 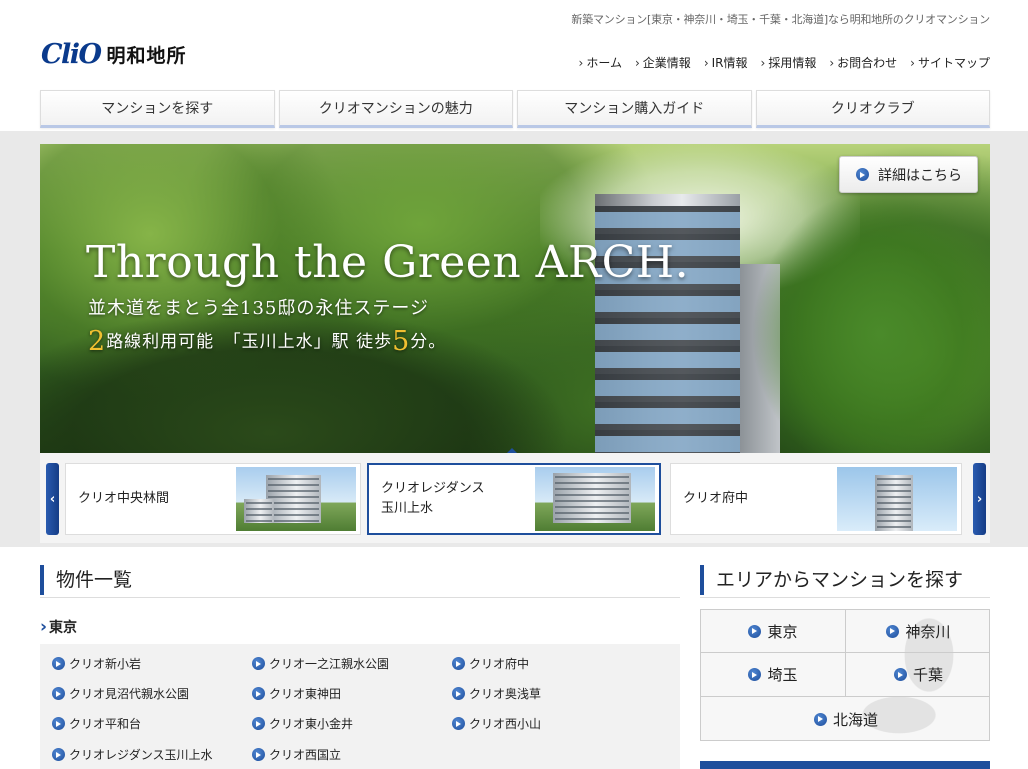 What do you see at coordinates (86, 580) in the screenshot?
I see `property-list-heading: 物件一覧` at bounding box center [86, 580].